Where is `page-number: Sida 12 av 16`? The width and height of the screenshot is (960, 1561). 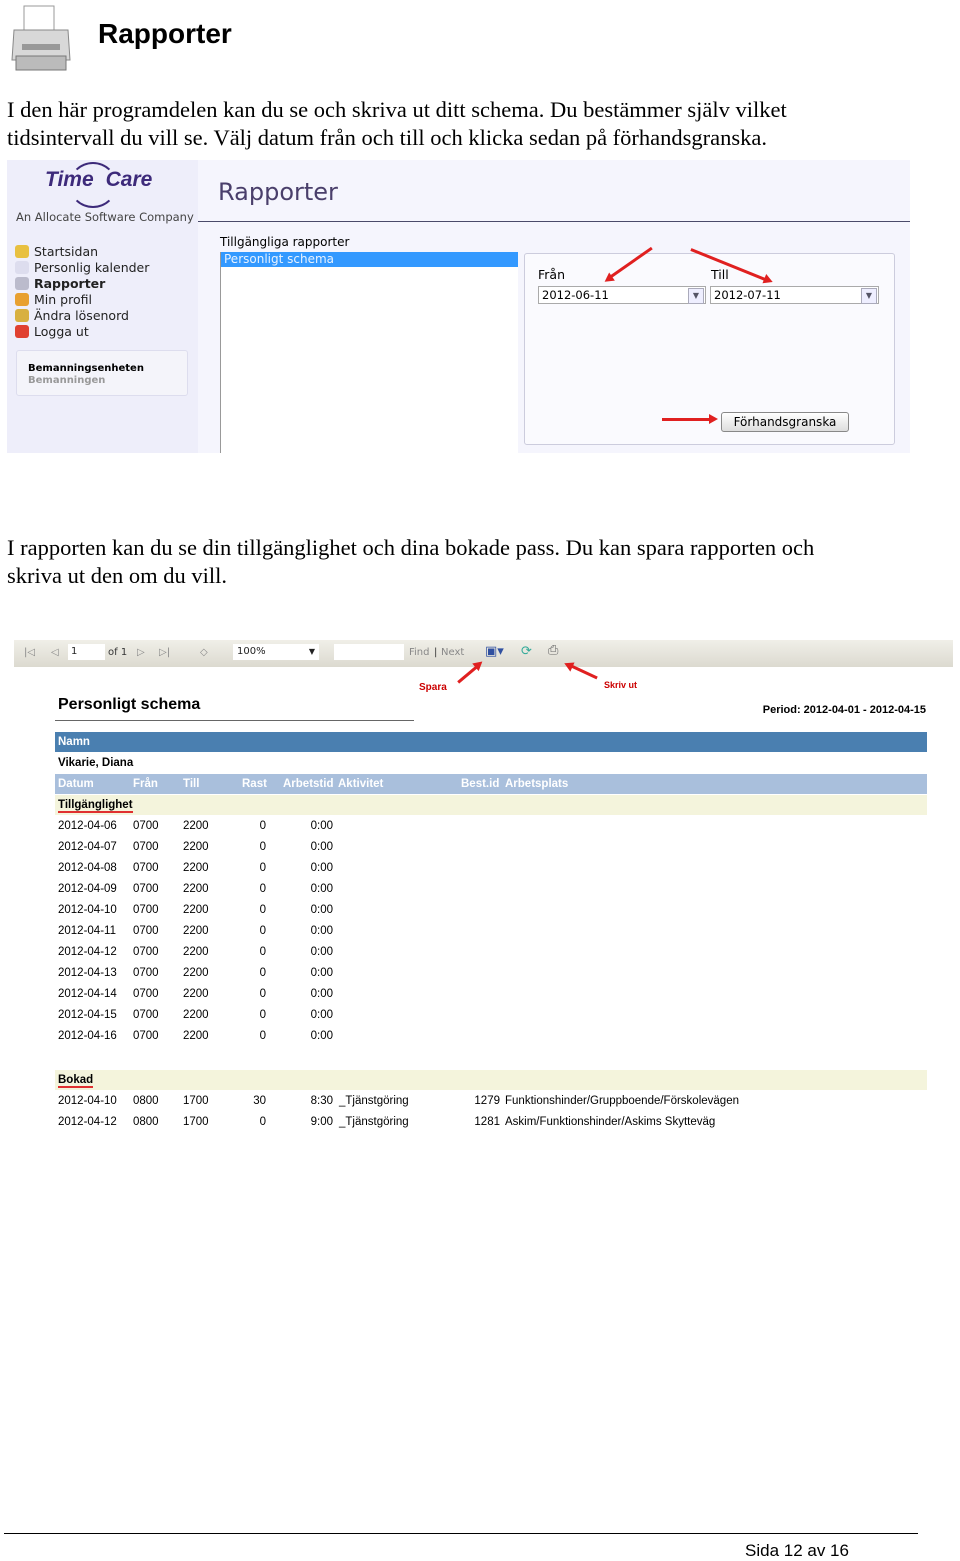
page-number: Sida 12 av 16 is located at coordinates (797, 1550).